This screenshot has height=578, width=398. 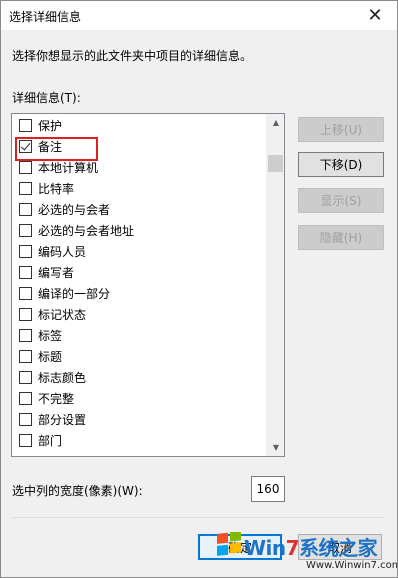 I want to click on move-up-button: 上移(U), so click(x=341, y=129).